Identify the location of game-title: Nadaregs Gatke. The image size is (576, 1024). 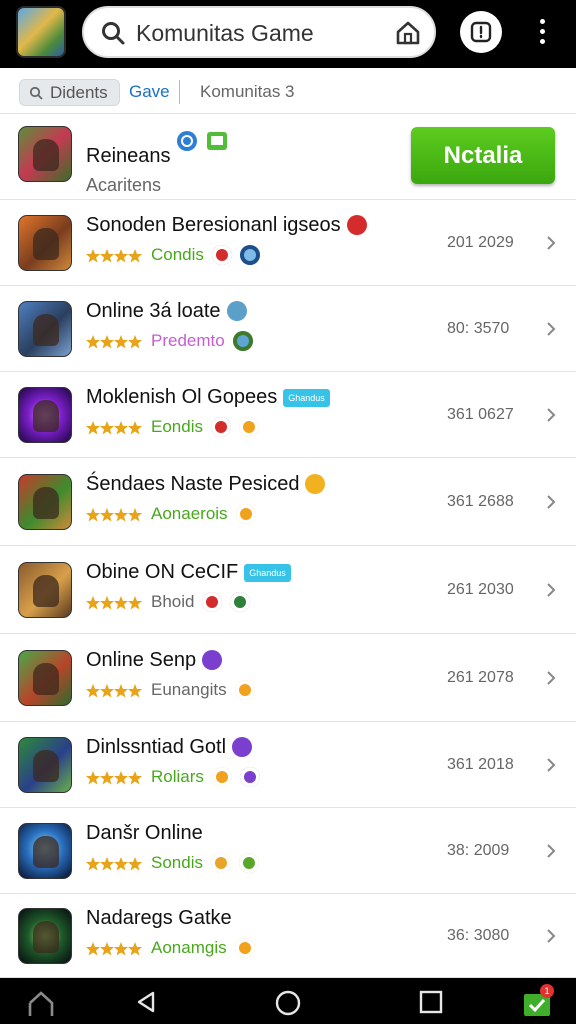
(159, 918).